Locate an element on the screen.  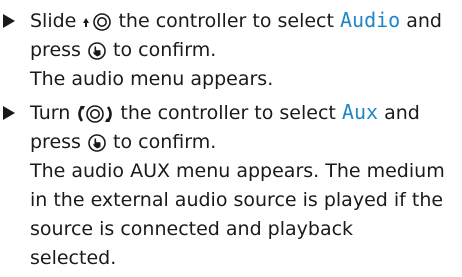
step-2-action-middle: the controller to select is located at coordinates (228, 113).